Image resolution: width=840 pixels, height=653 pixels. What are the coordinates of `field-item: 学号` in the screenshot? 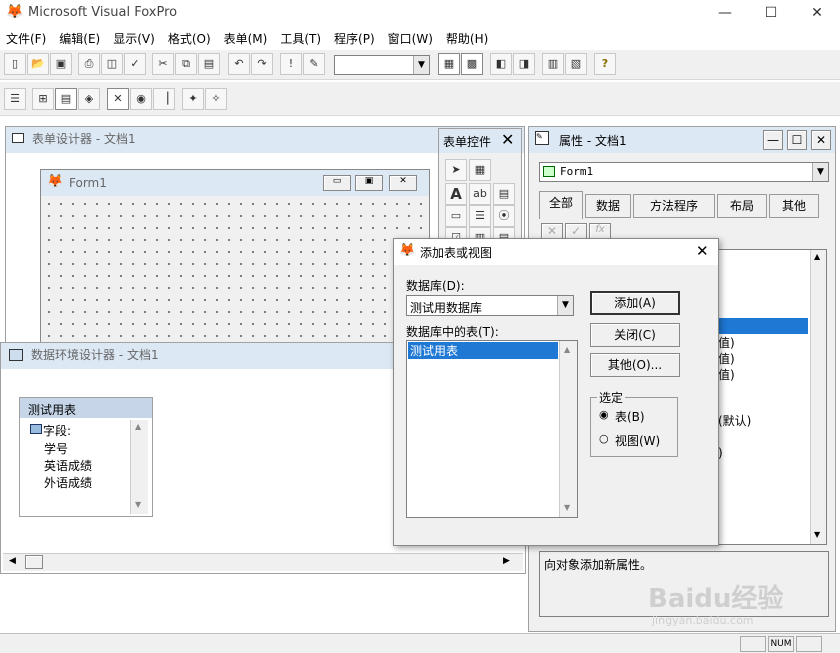 It's located at (56, 448).